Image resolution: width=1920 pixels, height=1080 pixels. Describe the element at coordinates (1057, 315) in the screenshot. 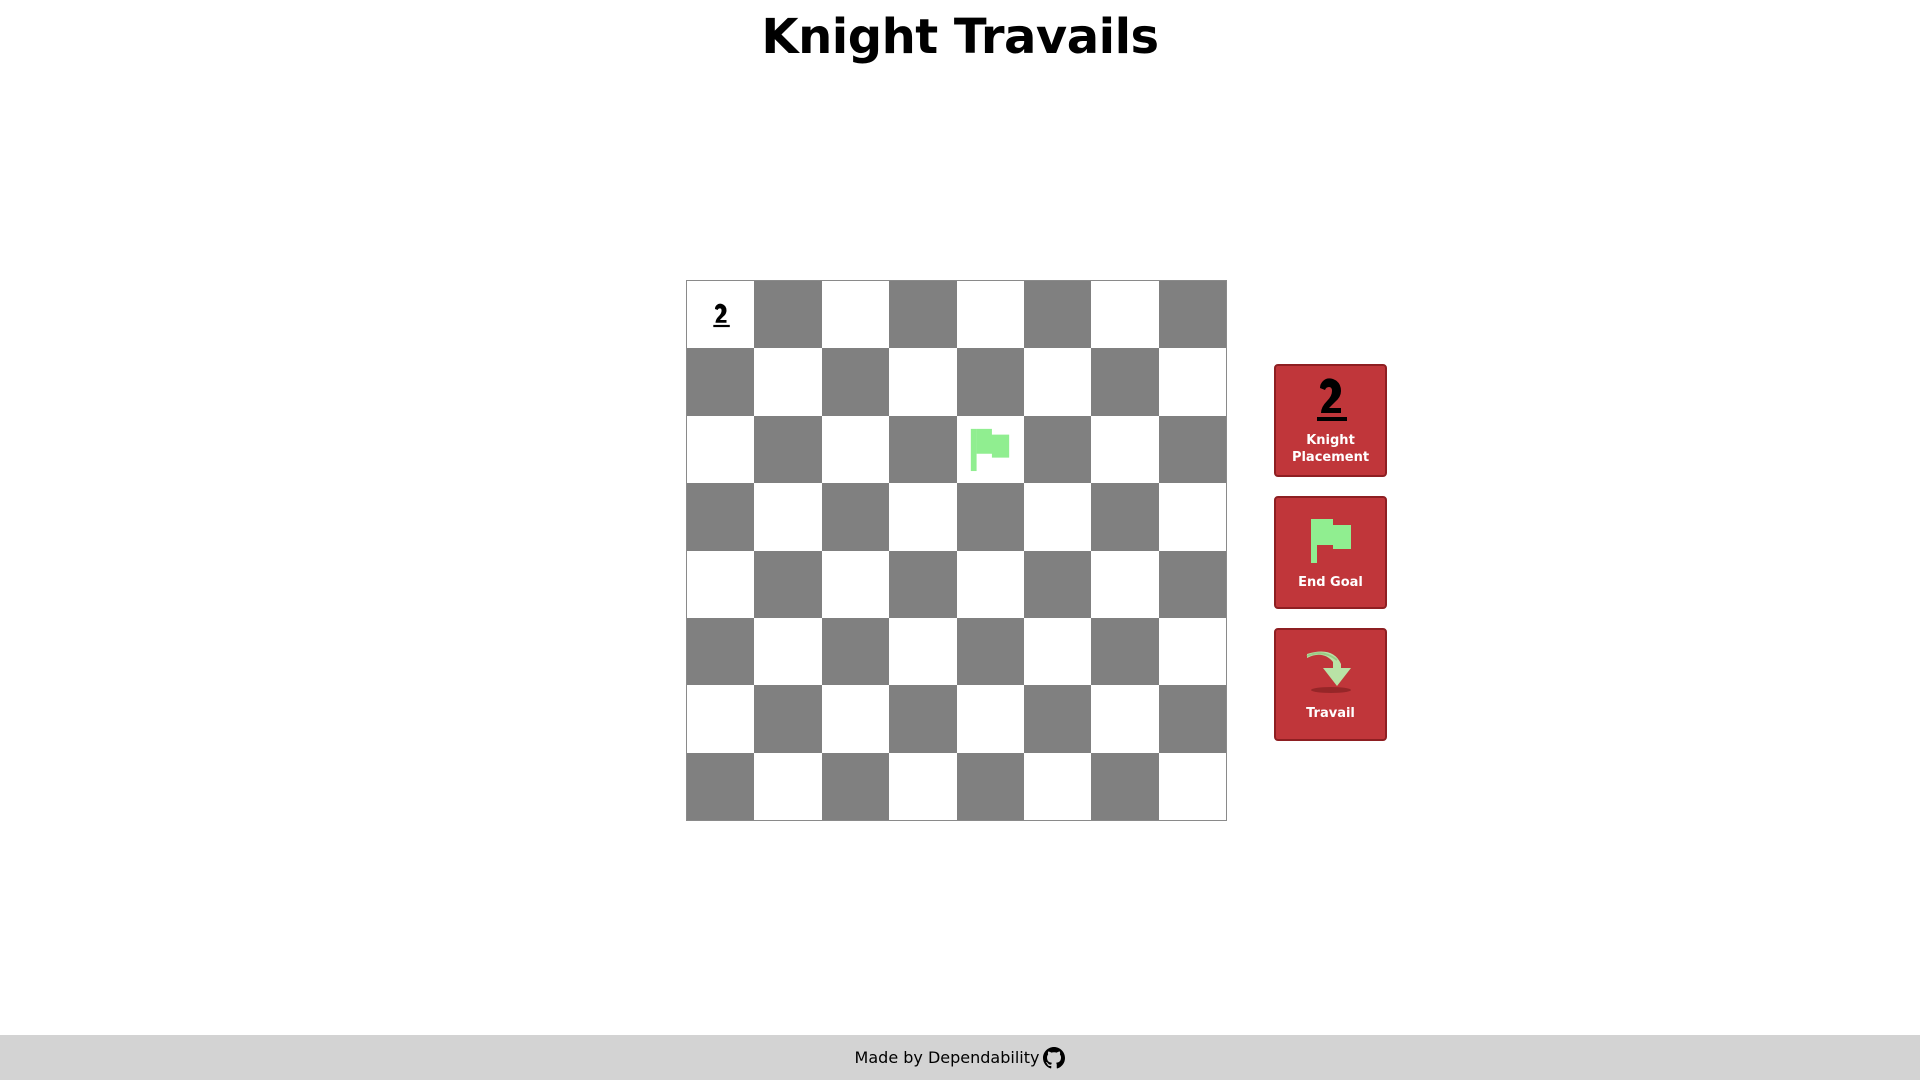

I see `board-square-f8` at that location.